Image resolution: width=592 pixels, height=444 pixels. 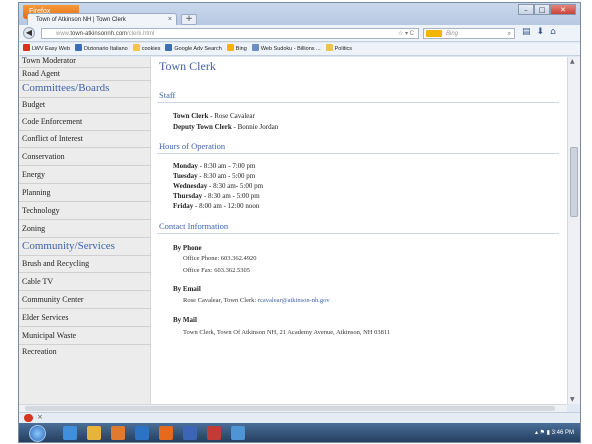 I want to click on section-heading-staff: Staff, so click(x=358, y=96).